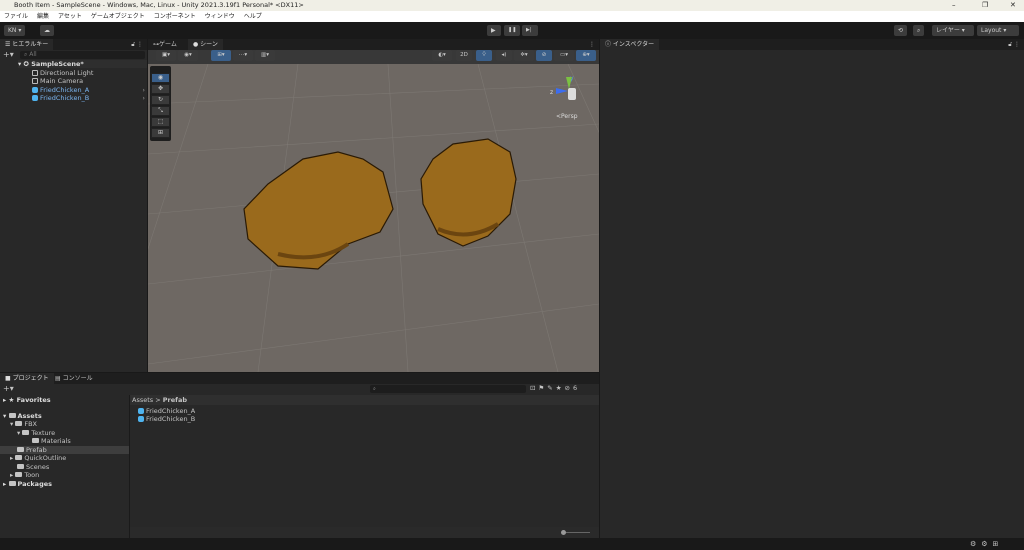 The height and width of the screenshot is (550, 1024). What do you see at coordinates (160, 100) in the screenshot?
I see `rotate-tool-icon: ↻` at bounding box center [160, 100].